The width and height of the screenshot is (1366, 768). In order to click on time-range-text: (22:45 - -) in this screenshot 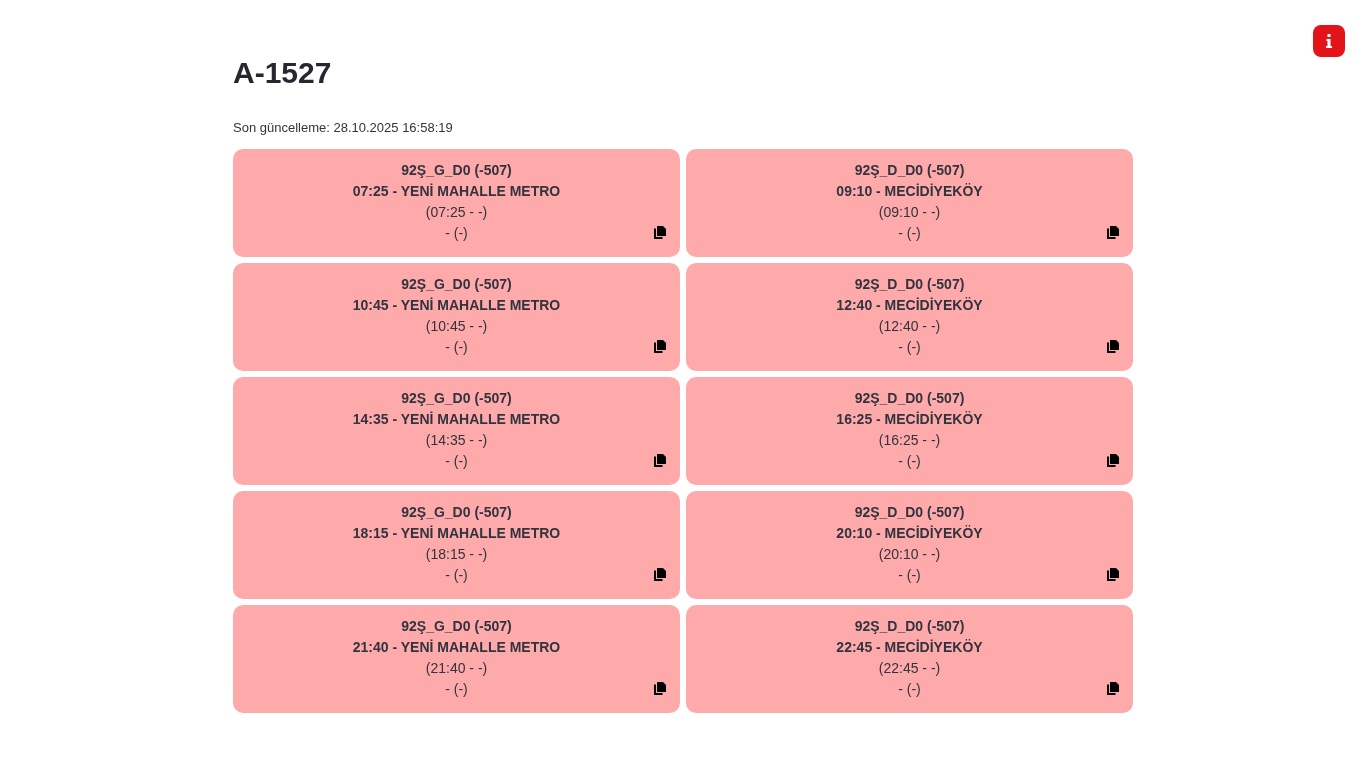, I will do `click(909, 668)`.